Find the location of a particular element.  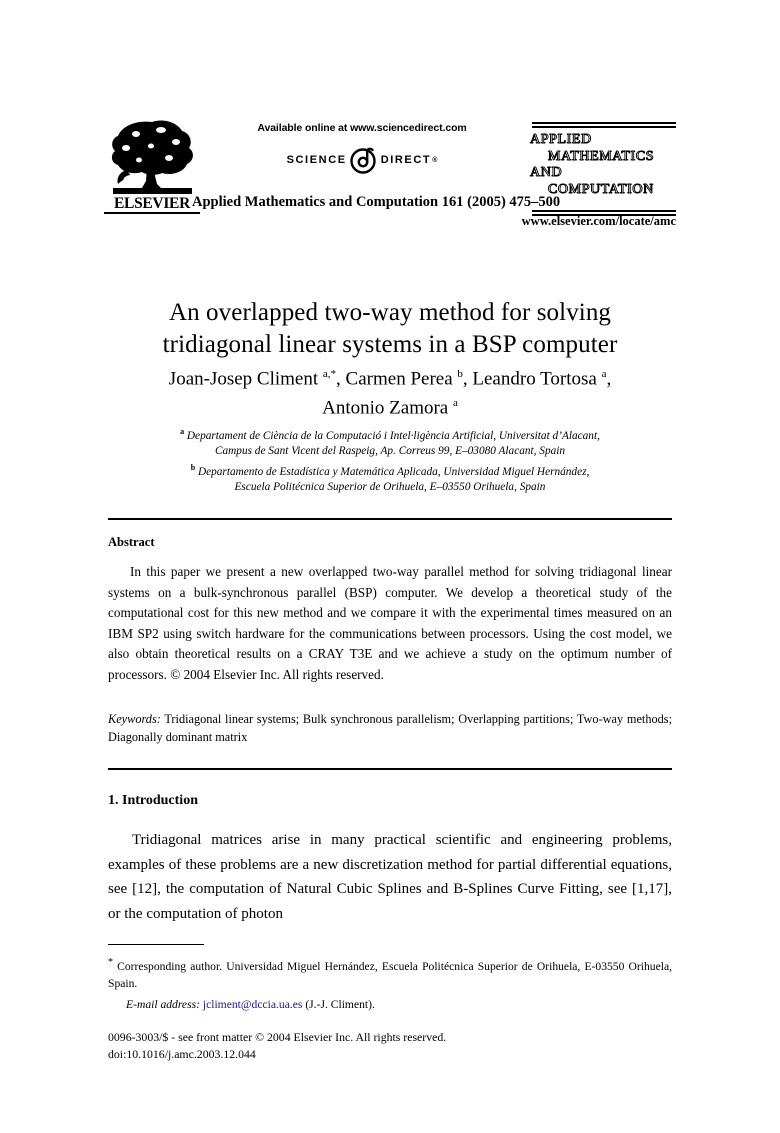

elsevier-logo: ELSEVIER is located at coordinates (152, 168).